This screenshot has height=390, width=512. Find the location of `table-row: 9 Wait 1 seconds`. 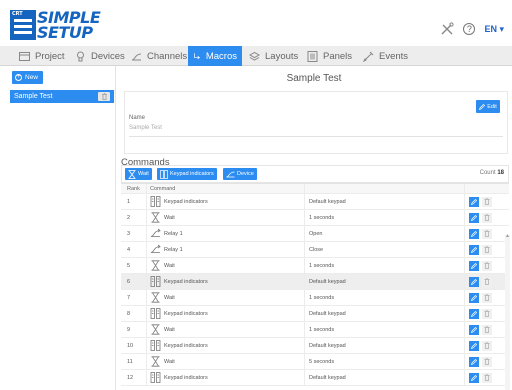

table-row: 9 Wait 1 seconds is located at coordinates (315, 330).